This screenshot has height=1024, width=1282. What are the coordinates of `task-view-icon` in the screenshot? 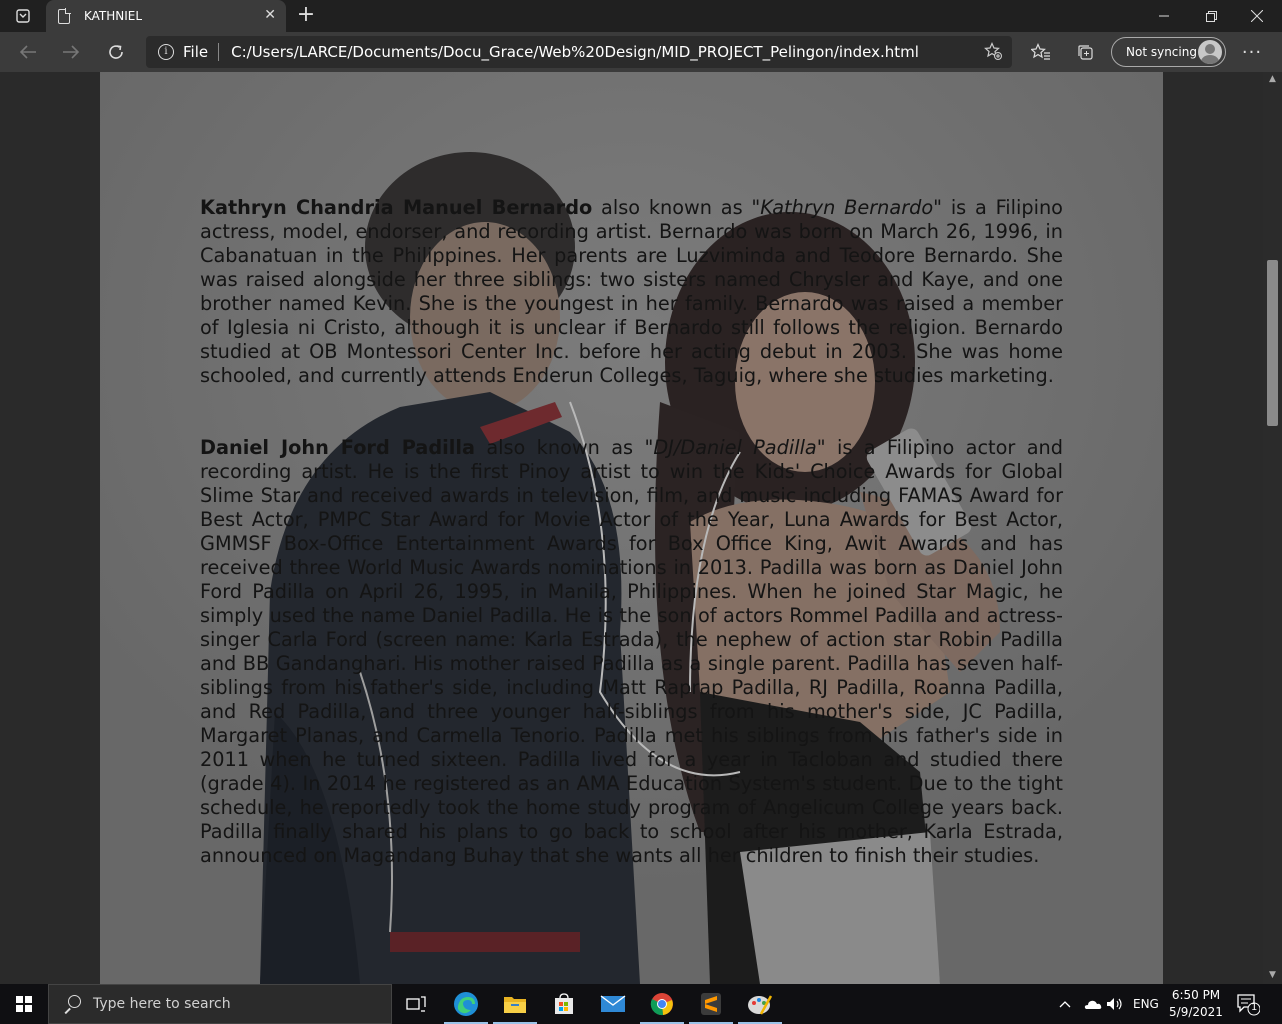 It's located at (416, 1004).